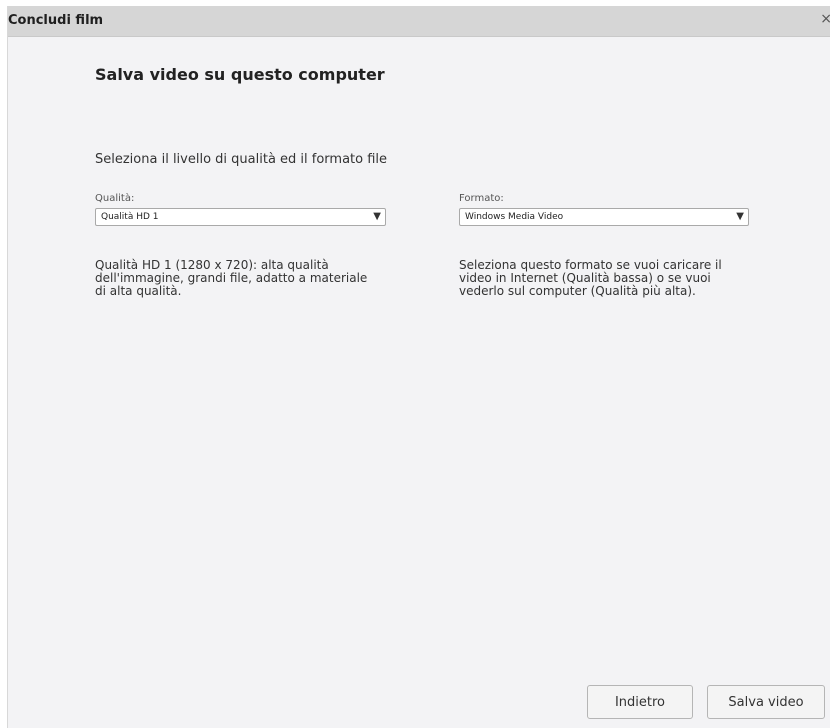  I want to click on quality-select: Qualità HD 1 ▼, so click(240, 217).